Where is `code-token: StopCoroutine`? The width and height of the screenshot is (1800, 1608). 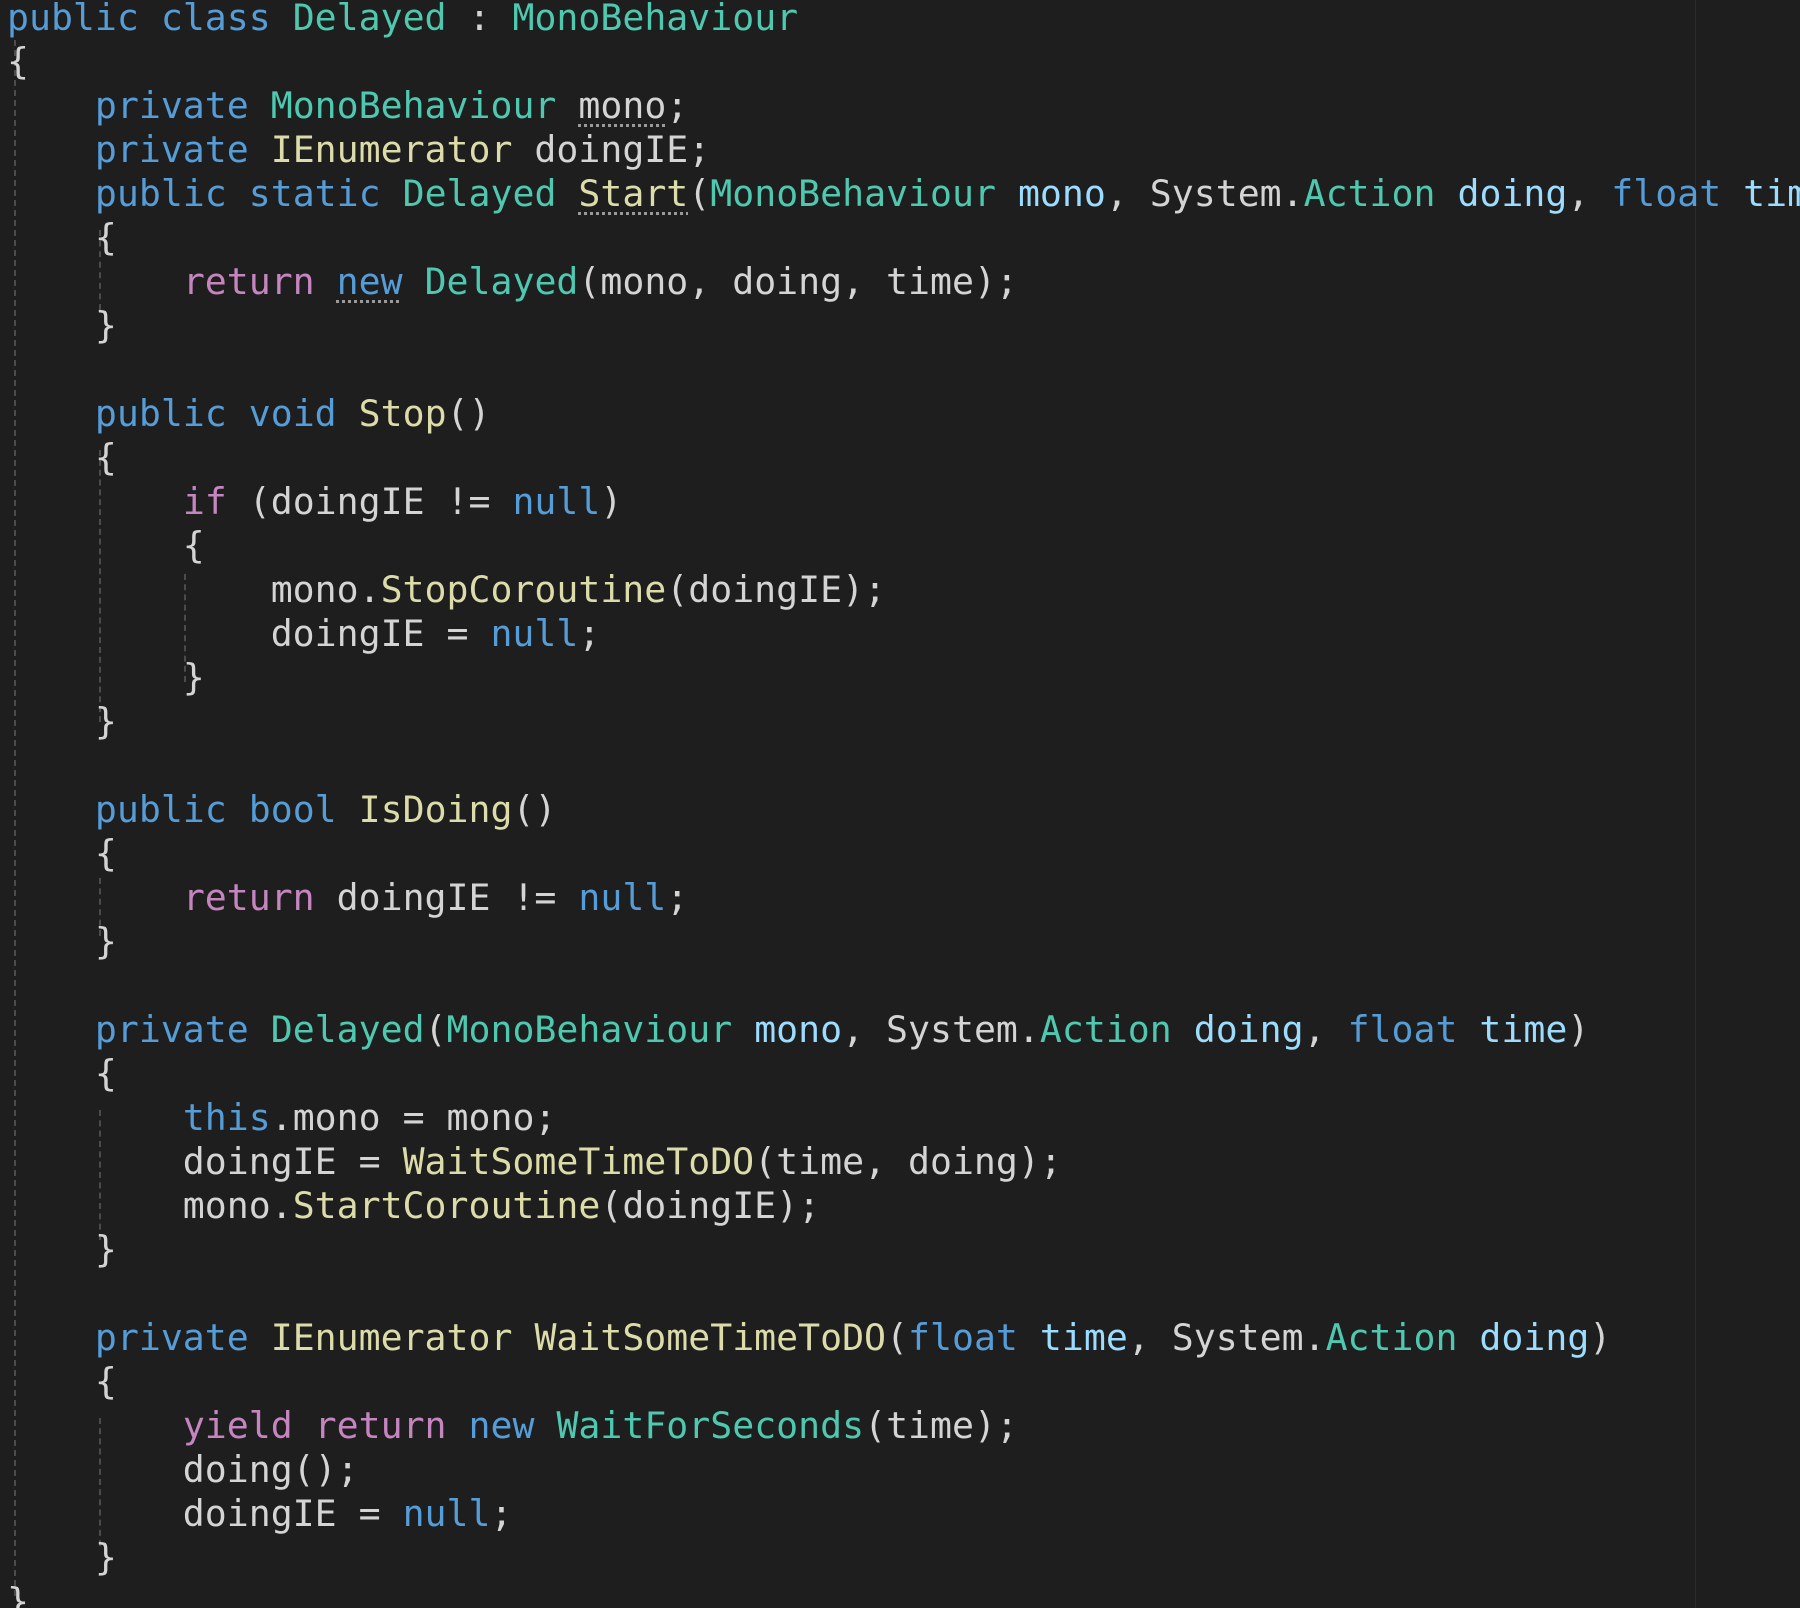
code-token: StopCoroutine is located at coordinates (523, 589).